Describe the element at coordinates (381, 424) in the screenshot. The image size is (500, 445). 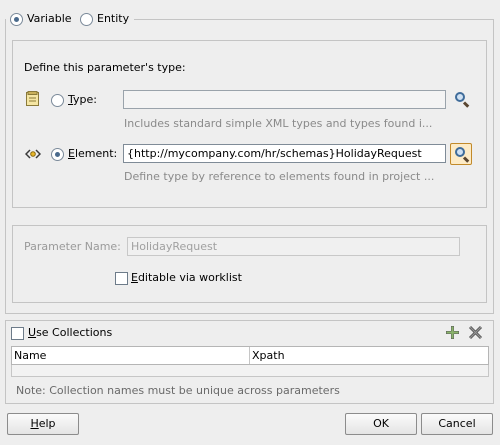
I see `ok-button: OK` at that location.